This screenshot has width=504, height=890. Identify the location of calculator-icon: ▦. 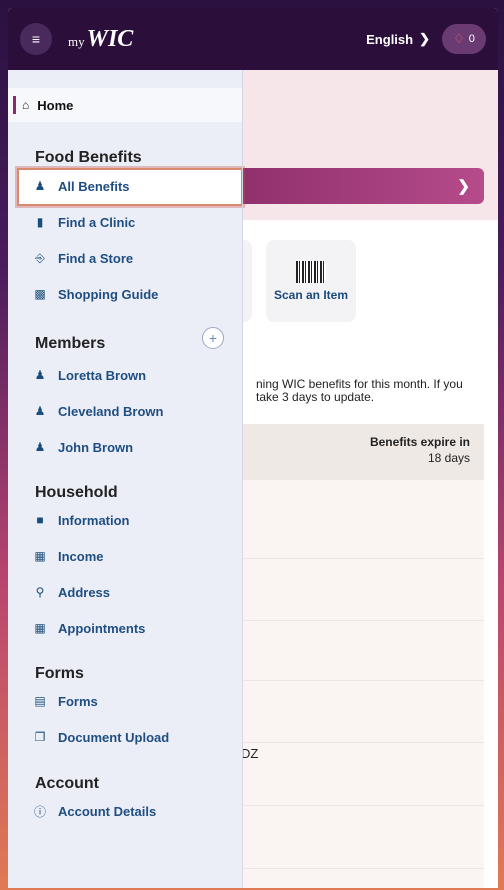
(40, 556).